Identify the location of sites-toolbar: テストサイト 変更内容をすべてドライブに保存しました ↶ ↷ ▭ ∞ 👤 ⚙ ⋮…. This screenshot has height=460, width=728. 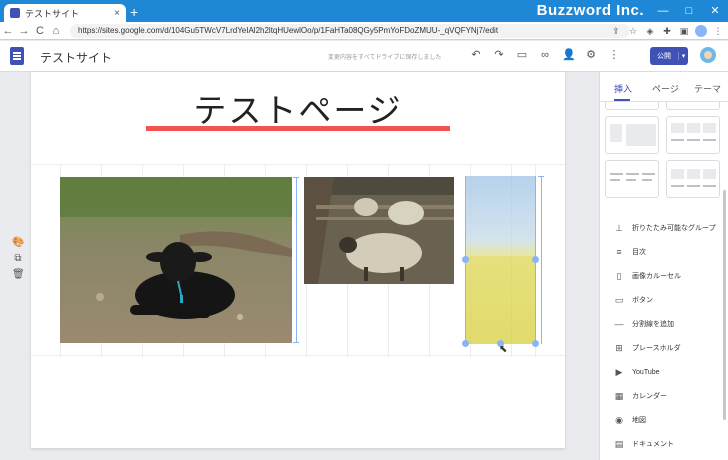
(364, 56).